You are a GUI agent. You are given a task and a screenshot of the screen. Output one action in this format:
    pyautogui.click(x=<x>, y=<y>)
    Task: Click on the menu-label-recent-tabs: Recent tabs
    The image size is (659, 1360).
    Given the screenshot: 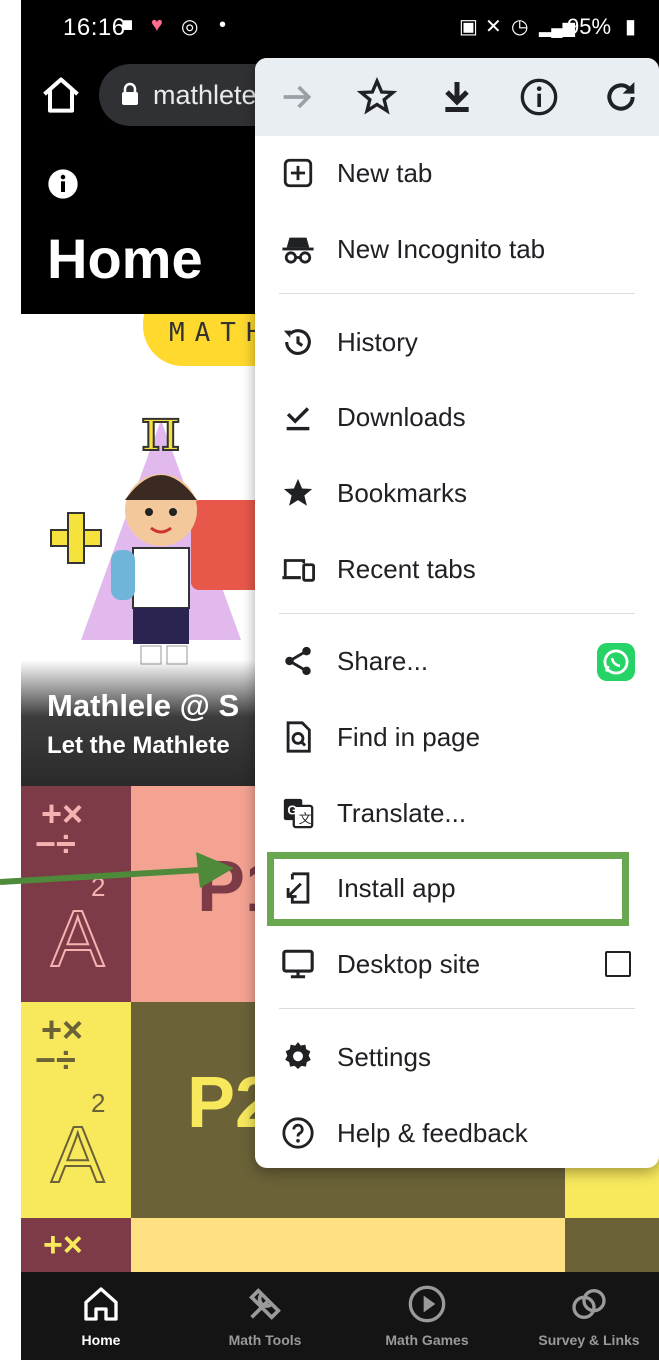 What is the action you would take?
    pyautogui.click(x=406, y=569)
    